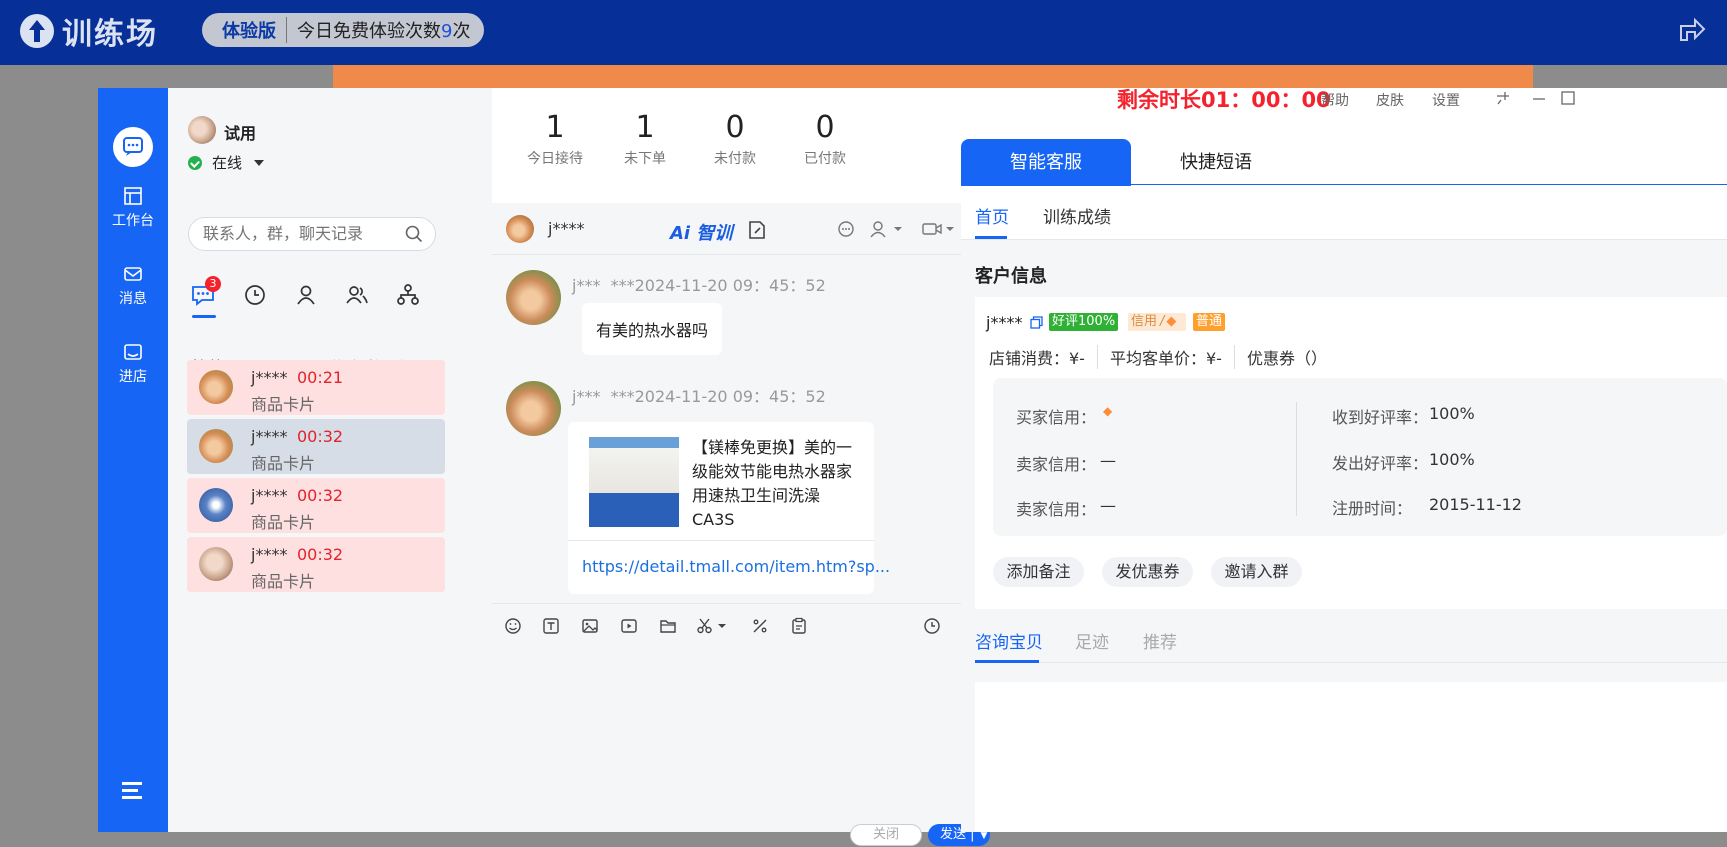  I want to click on given-rating-value: 100%, so click(1452, 459).